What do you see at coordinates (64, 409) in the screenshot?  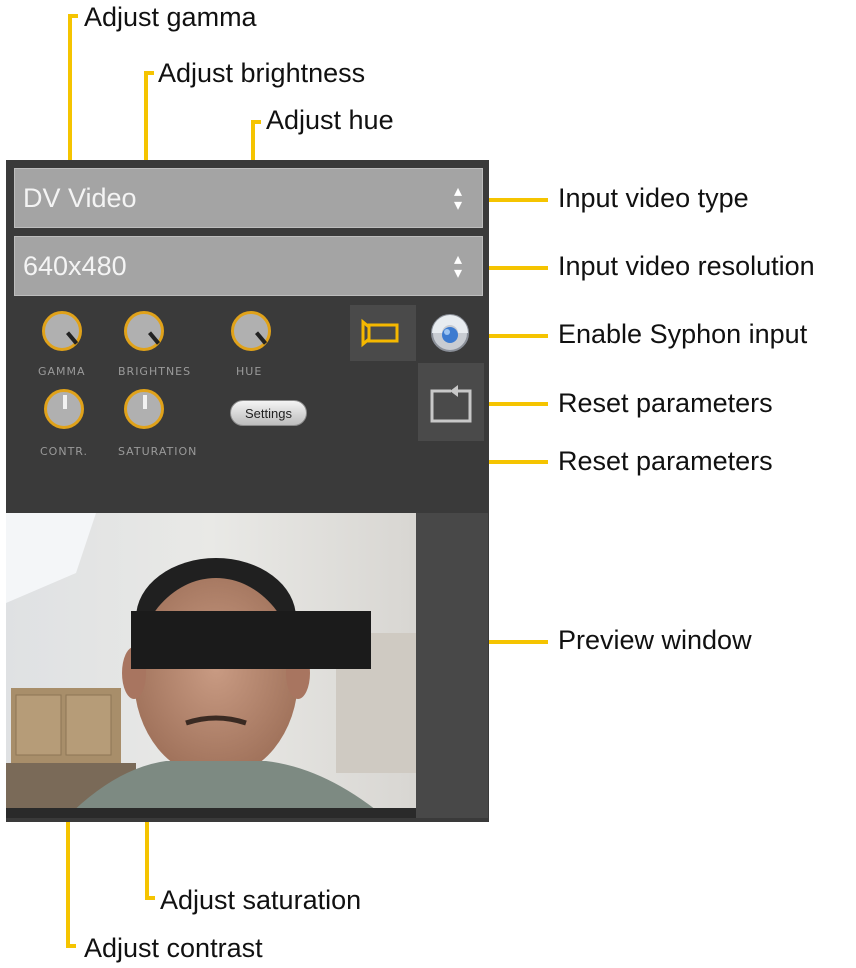 I see `contrast-knob` at bounding box center [64, 409].